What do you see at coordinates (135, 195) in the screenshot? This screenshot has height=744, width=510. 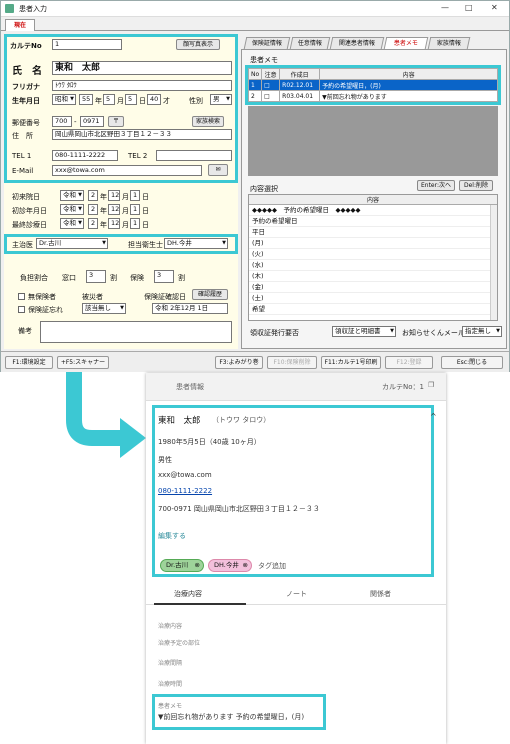 I see `first-visit-day: 1` at bounding box center [135, 195].